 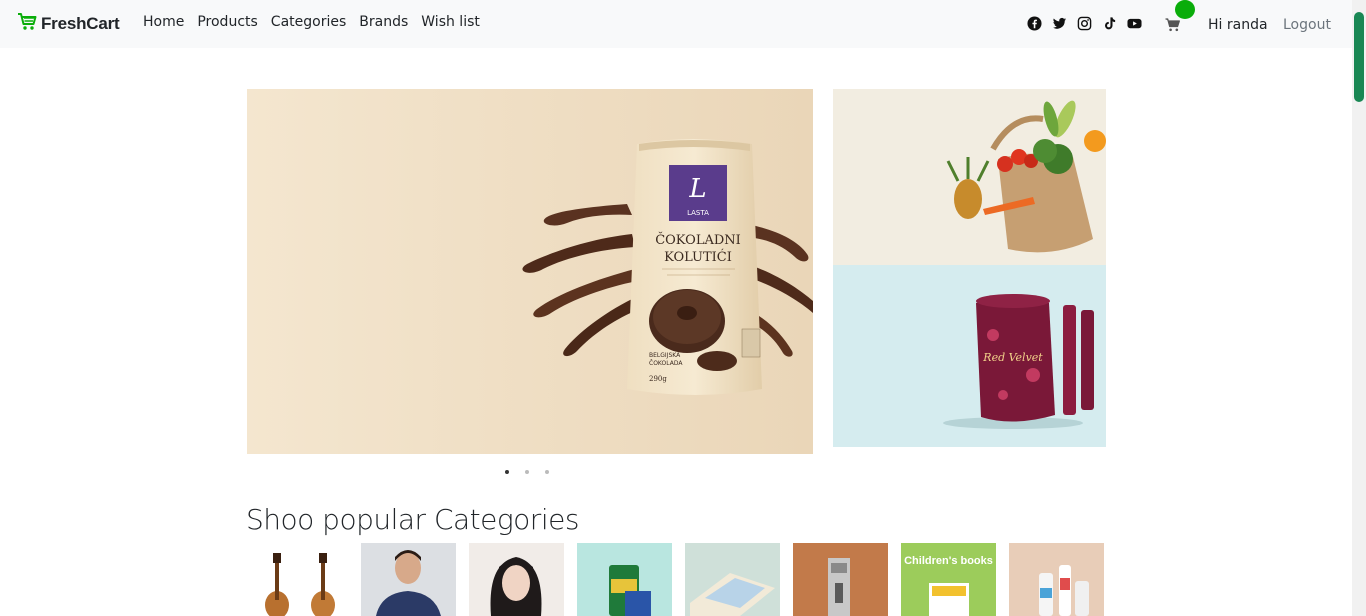 I want to click on nav-link-brands: Brands, so click(x=383, y=22).